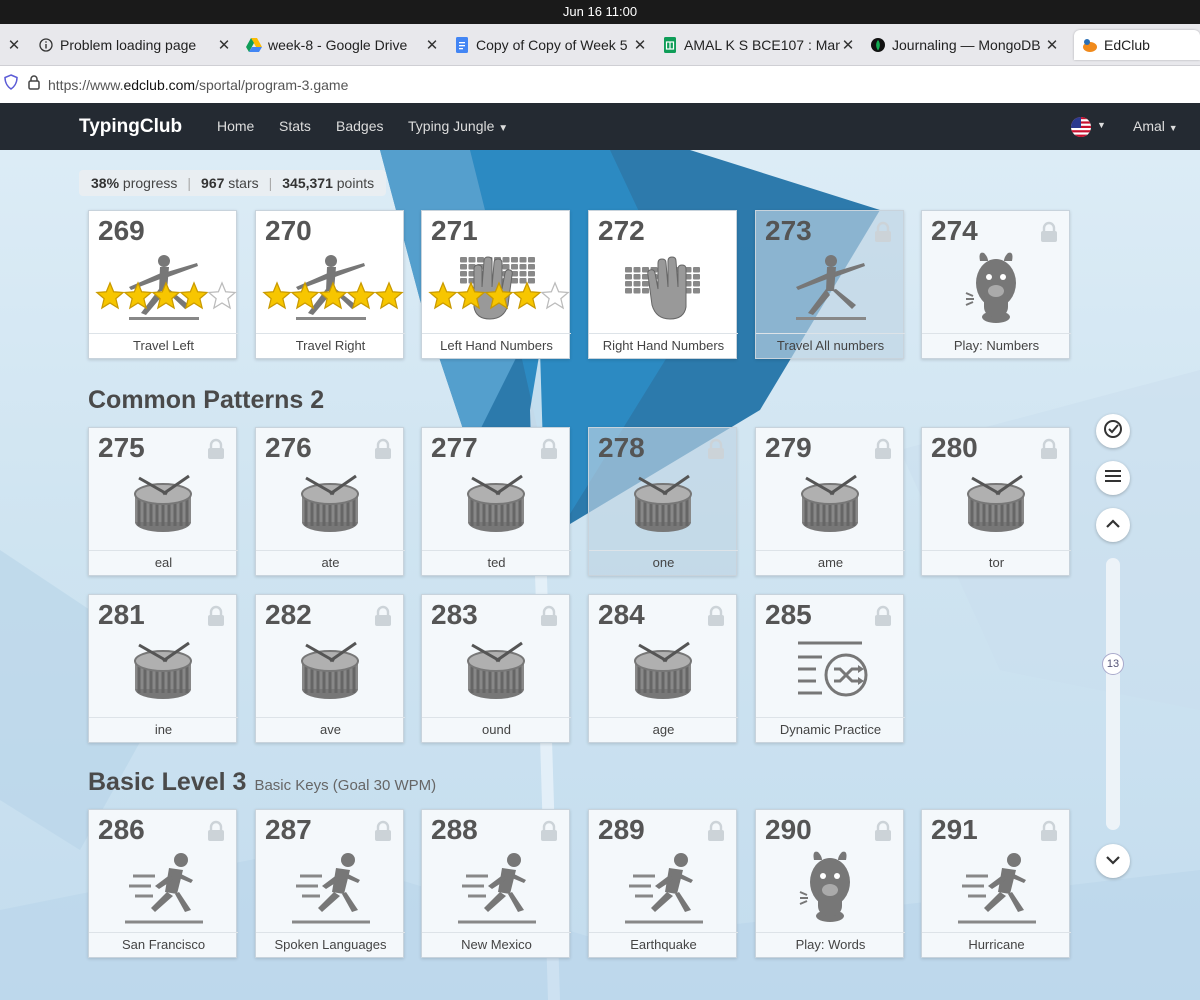  I want to click on lesson-number: 269, so click(121, 230).